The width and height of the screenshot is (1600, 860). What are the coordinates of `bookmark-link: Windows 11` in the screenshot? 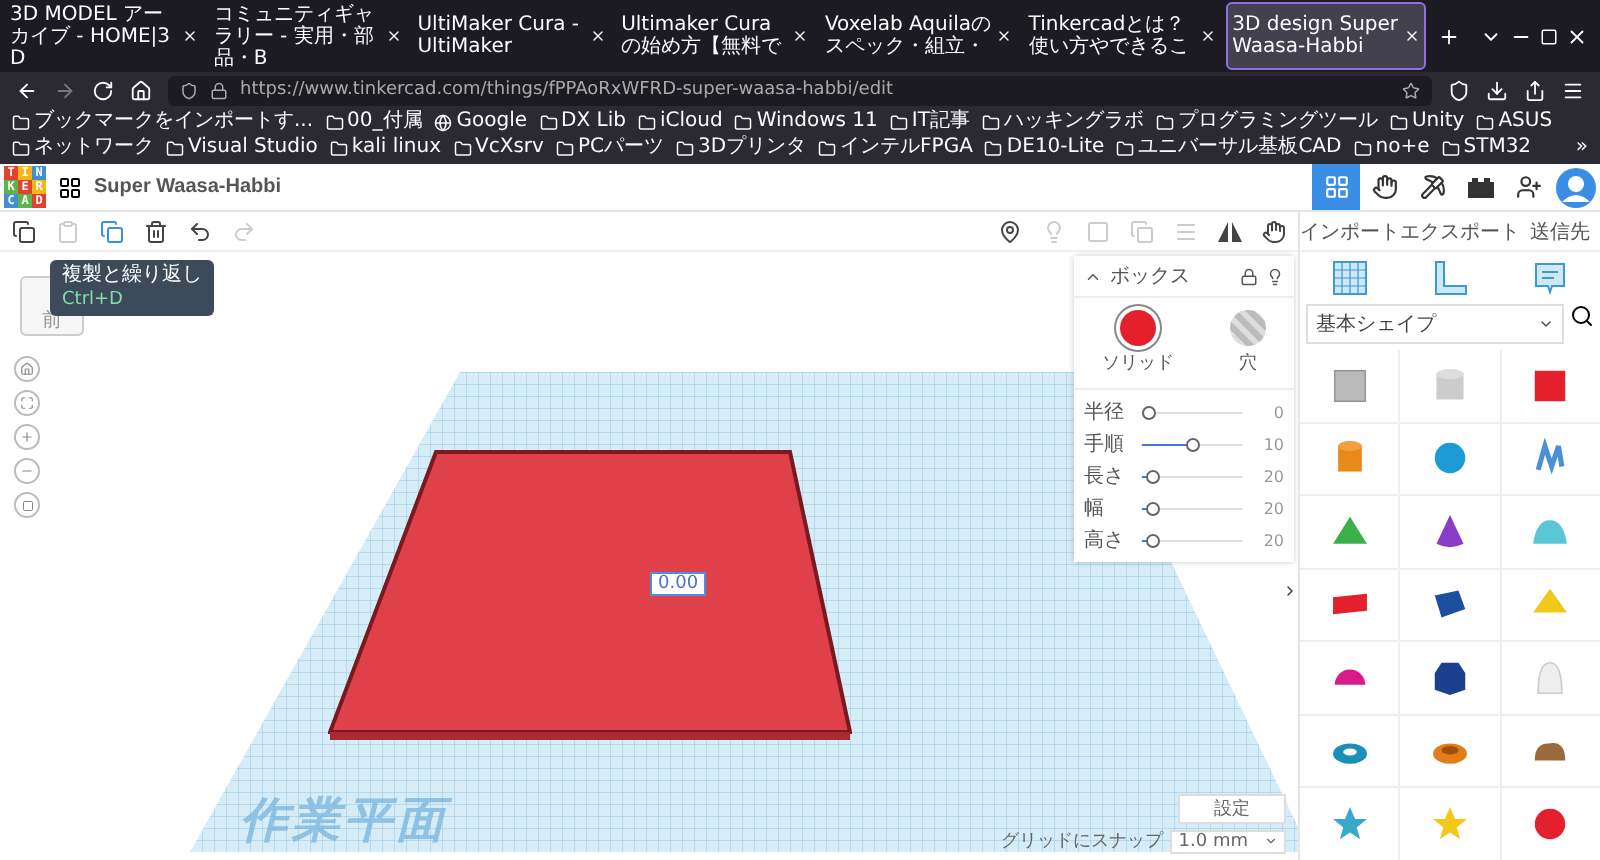 It's located at (817, 122).